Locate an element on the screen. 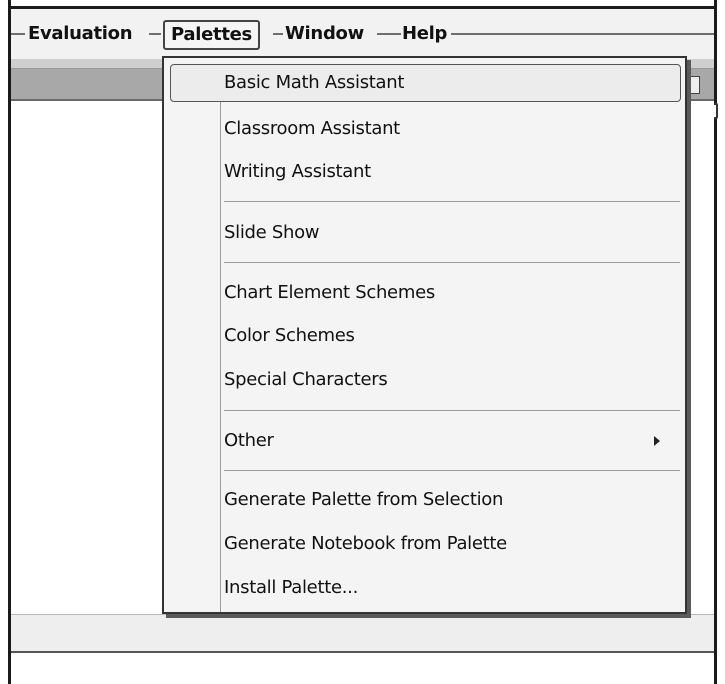 This screenshot has height=684, width=725. menu-item-generate-palette-from-selection: Generate Palette from Selection is located at coordinates (363, 500).